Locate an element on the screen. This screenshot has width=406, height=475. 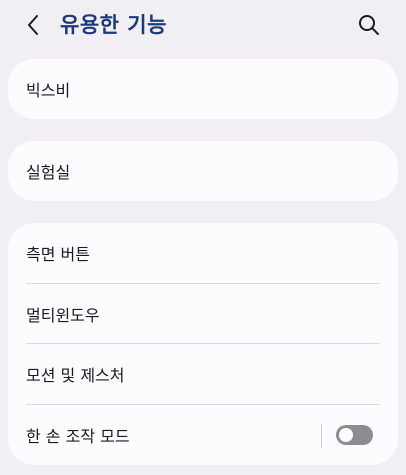
toggle-knob is located at coordinates (346, 434).